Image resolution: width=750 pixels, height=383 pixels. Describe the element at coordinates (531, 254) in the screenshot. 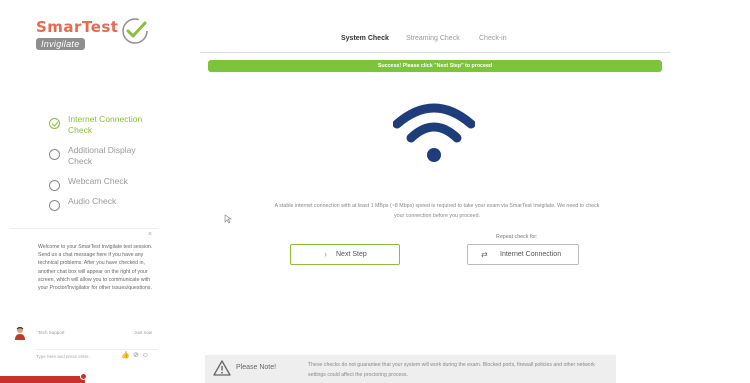

I see `repeat-button-label: Internet Connection` at that location.